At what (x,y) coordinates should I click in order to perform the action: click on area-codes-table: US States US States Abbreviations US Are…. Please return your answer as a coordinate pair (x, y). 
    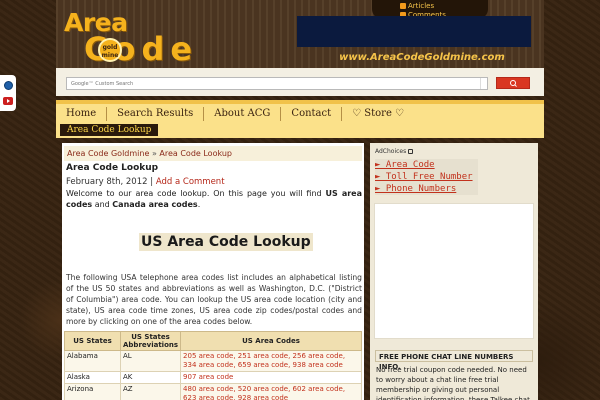
    Looking at the image, I should click on (213, 365).